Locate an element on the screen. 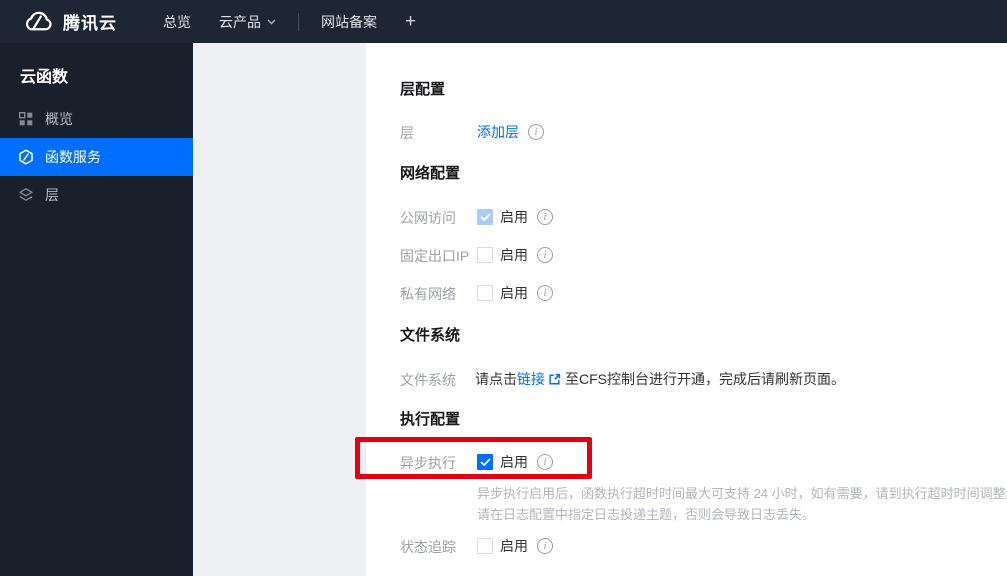  status-trace-row: 状态追踪 启用 i is located at coordinates (698, 546).